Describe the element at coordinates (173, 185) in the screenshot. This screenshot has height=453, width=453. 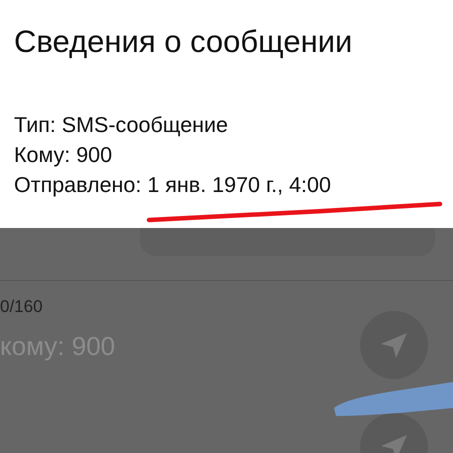
I see `detail-line: Отправлено: 1 янв. 1970 г., 4:00` at that location.